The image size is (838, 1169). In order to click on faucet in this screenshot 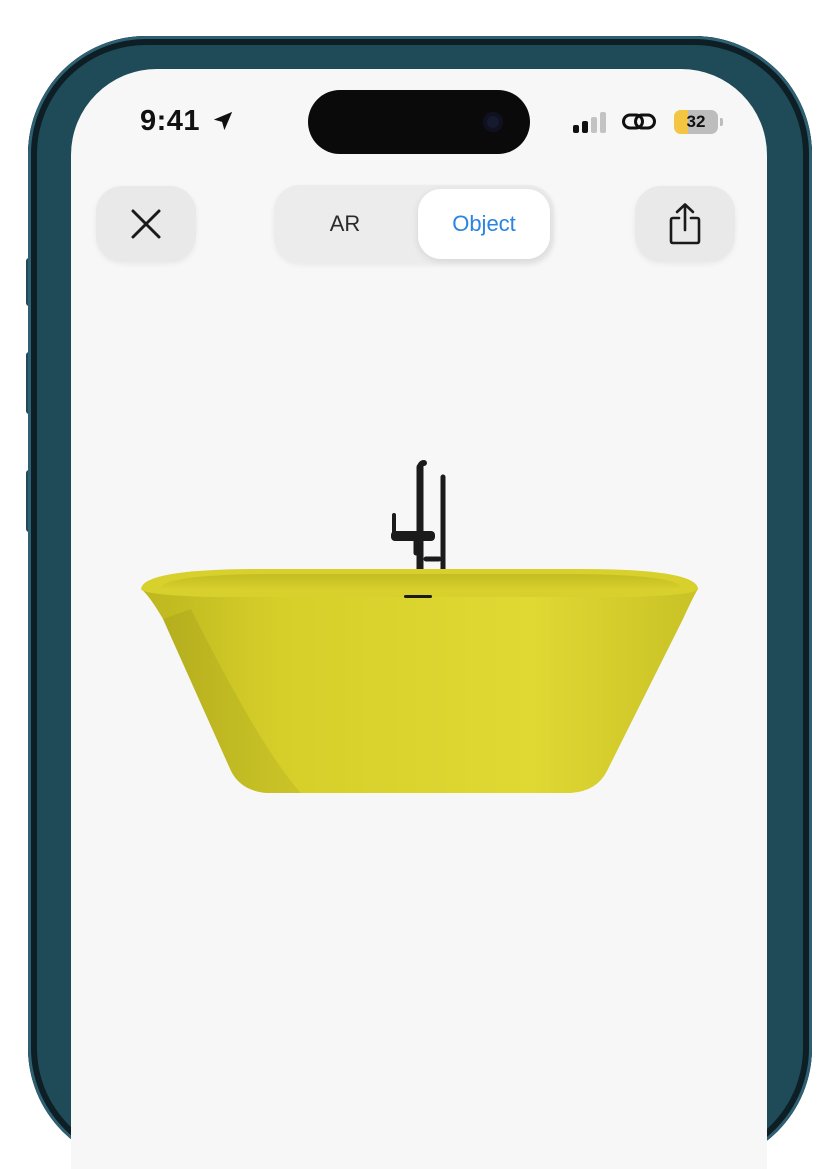, I will do `click(418, 517)`.